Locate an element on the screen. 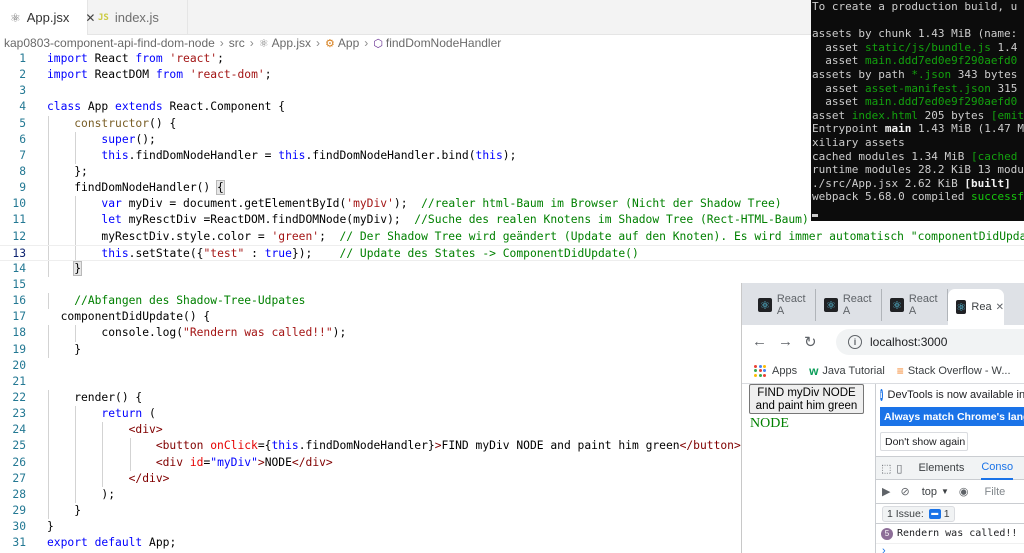 Image resolution: width=1024 pixels, height=553 pixels. browser-tab-active: ⚛ Rea ✕ is located at coordinates (976, 307).